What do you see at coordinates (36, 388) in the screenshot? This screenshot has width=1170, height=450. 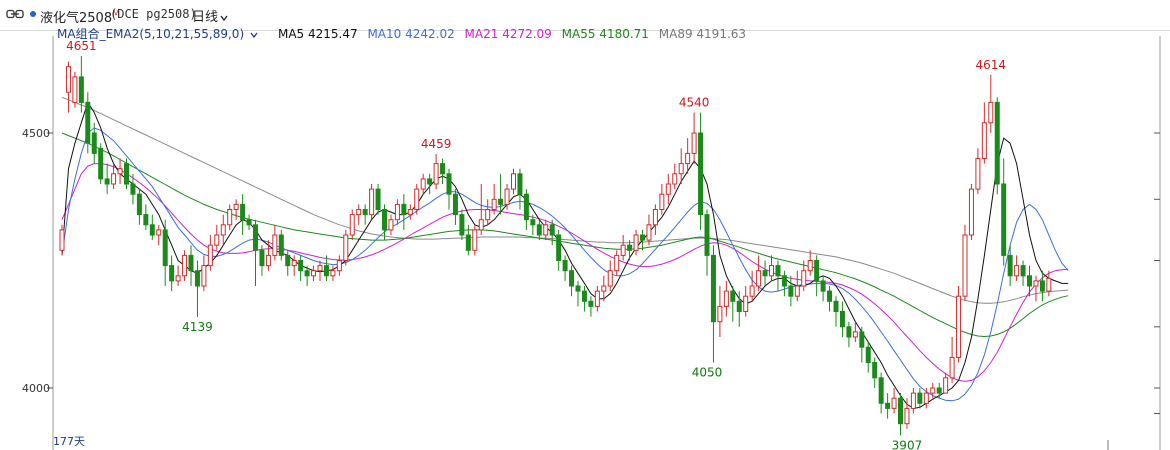 I see `y-tick-label: 4000` at bounding box center [36, 388].